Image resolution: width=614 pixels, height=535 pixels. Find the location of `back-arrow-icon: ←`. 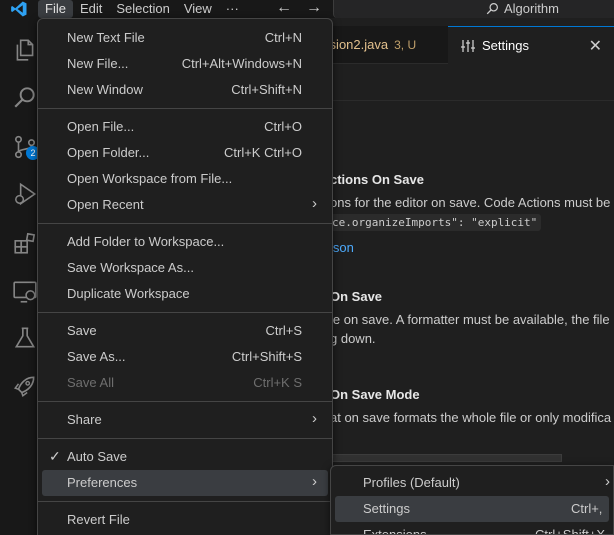

back-arrow-icon: ← is located at coordinates (284, 8).